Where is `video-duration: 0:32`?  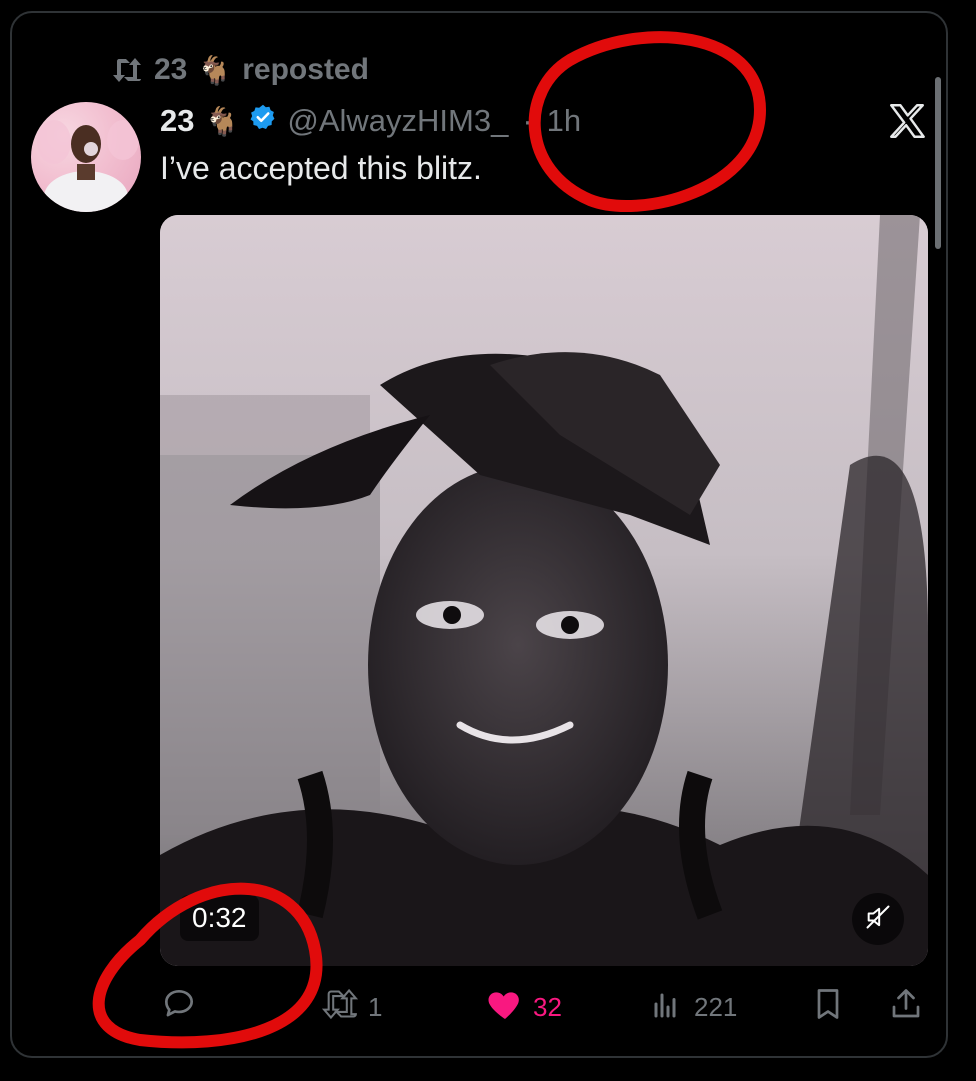
video-duration: 0:32 is located at coordinates (219, 918).